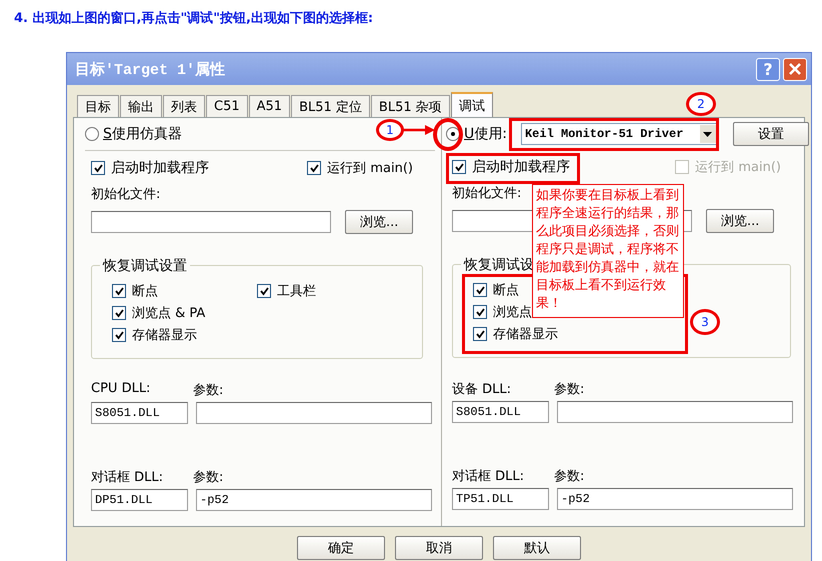  What do you see at coordinates (482, 389) in the screenshot?
I see `field-label: 设备 DLL:` at bounding box center [482, 389].